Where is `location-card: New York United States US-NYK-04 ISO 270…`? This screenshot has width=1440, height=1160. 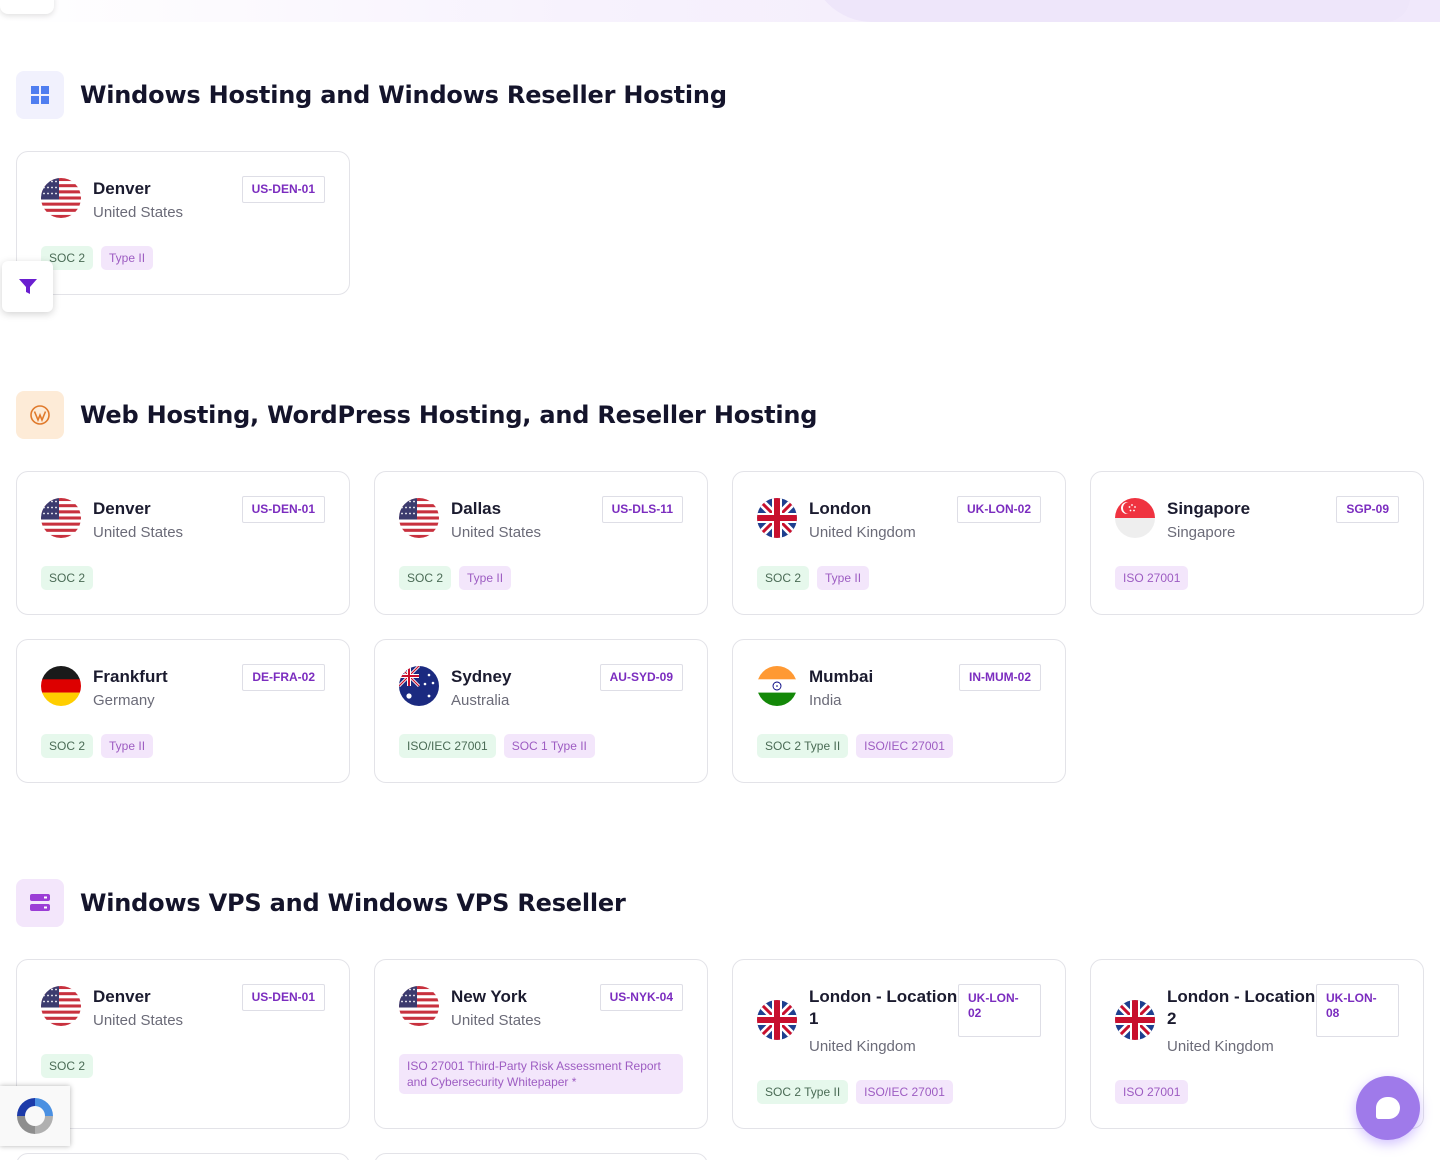 location-card: New York United States US-NYK-04 ISO 270… is located at coordinates (541, 1044).